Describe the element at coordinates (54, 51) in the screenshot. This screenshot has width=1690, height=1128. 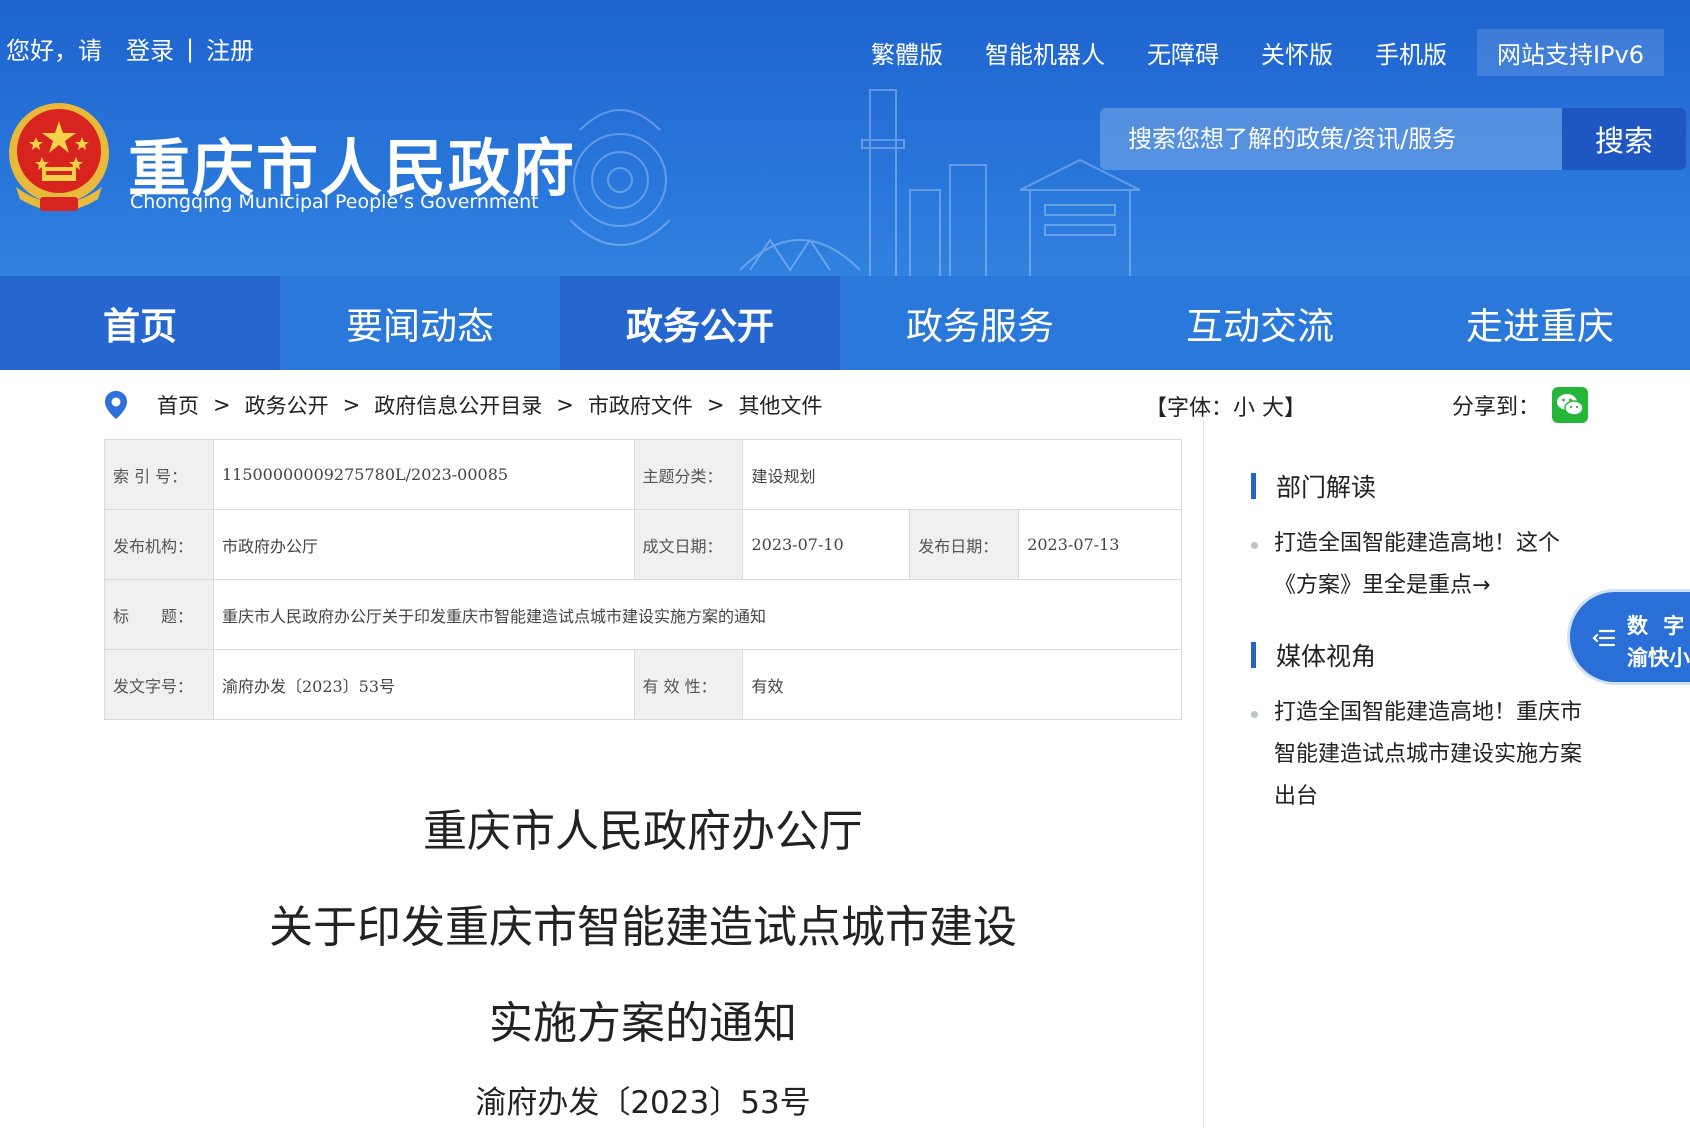
I see `greeting-text: 您好，请` at that location.